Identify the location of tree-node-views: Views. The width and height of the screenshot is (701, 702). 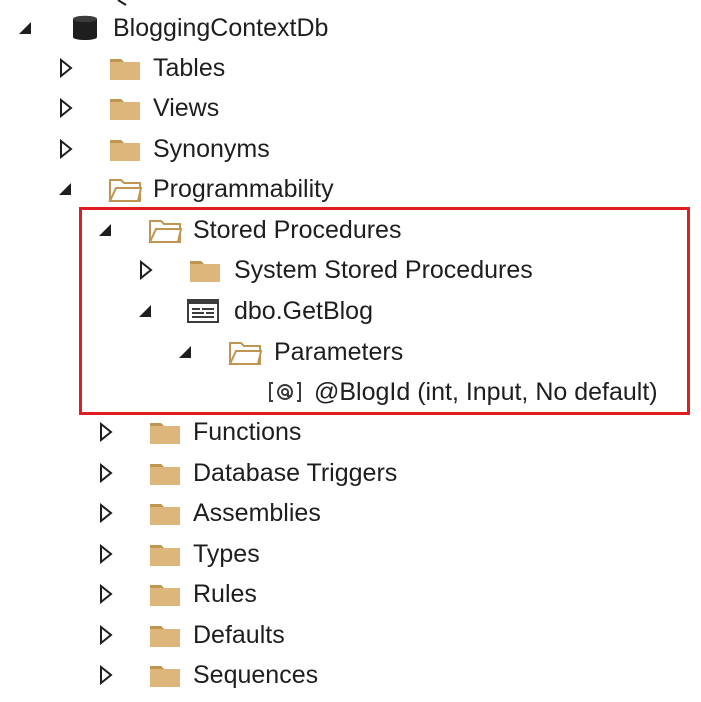
(350, 108).